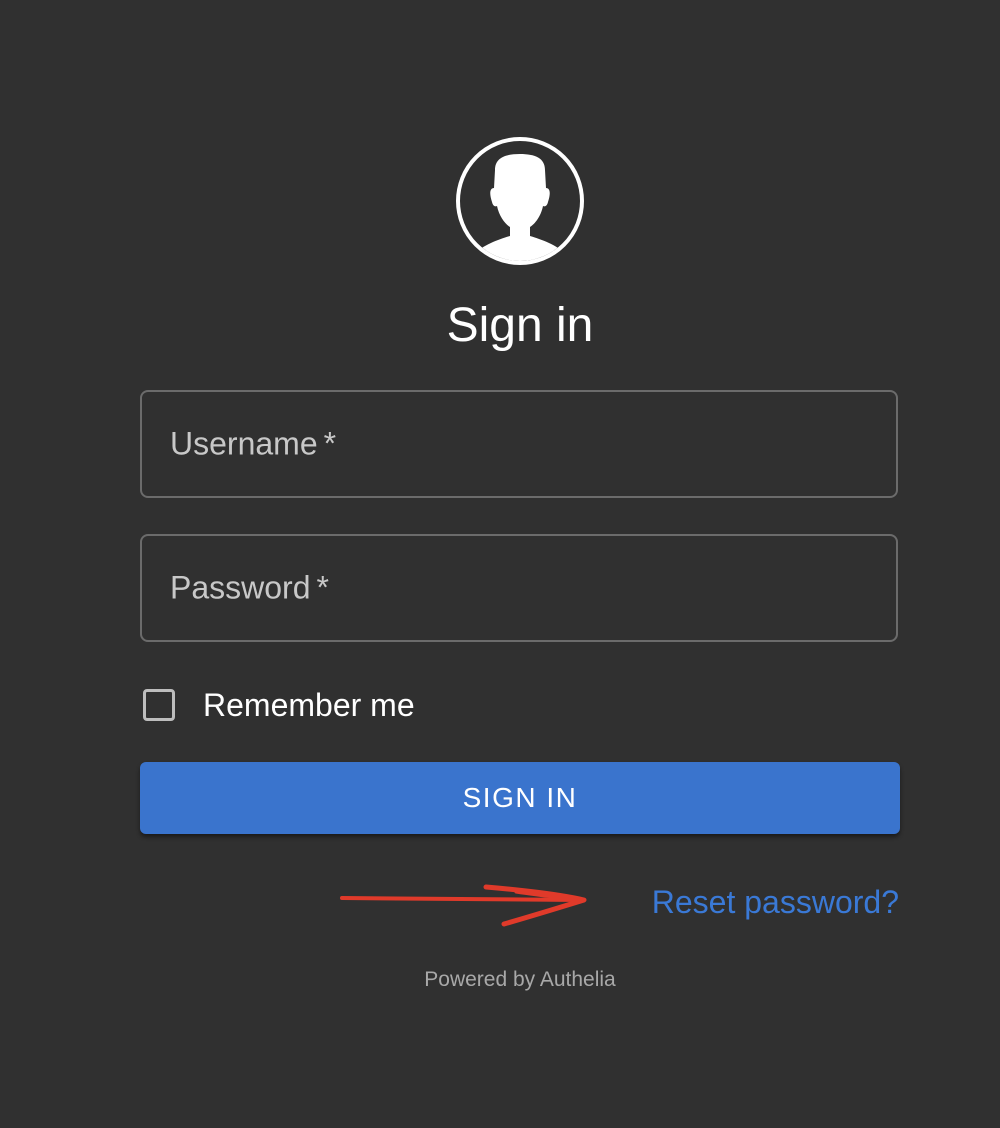 The height and width of the screenshot is (1128, 1000). I want to click on powered-by-footer: Powered by Authelia, so click(520, 979).